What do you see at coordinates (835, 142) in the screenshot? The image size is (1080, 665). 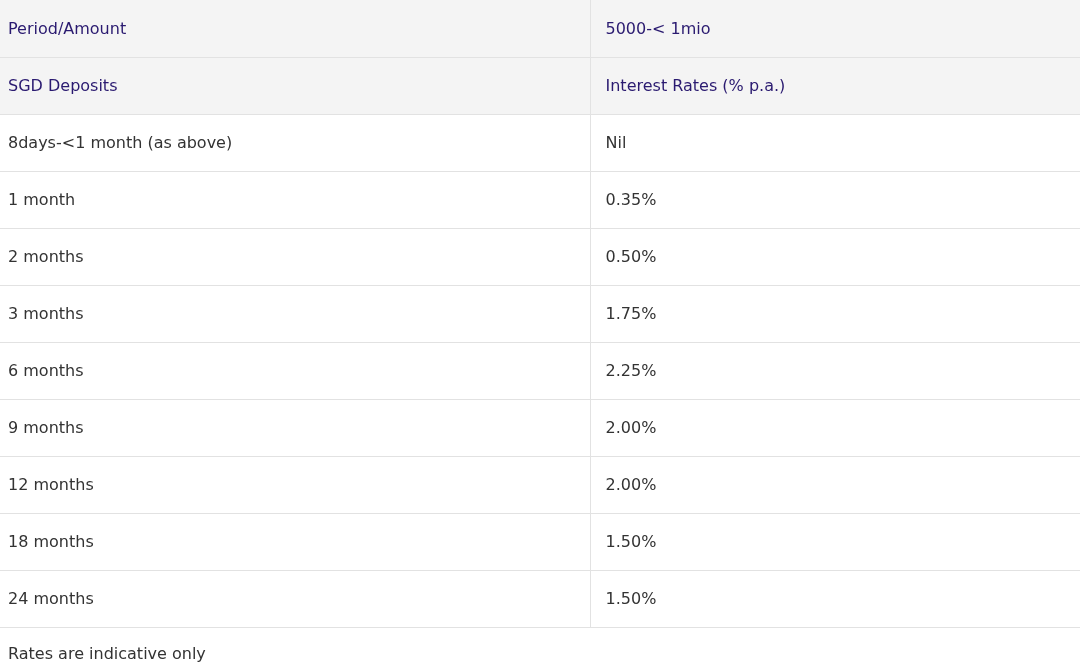 I see `table-cell: Nil` at bounding box center [835, 142].